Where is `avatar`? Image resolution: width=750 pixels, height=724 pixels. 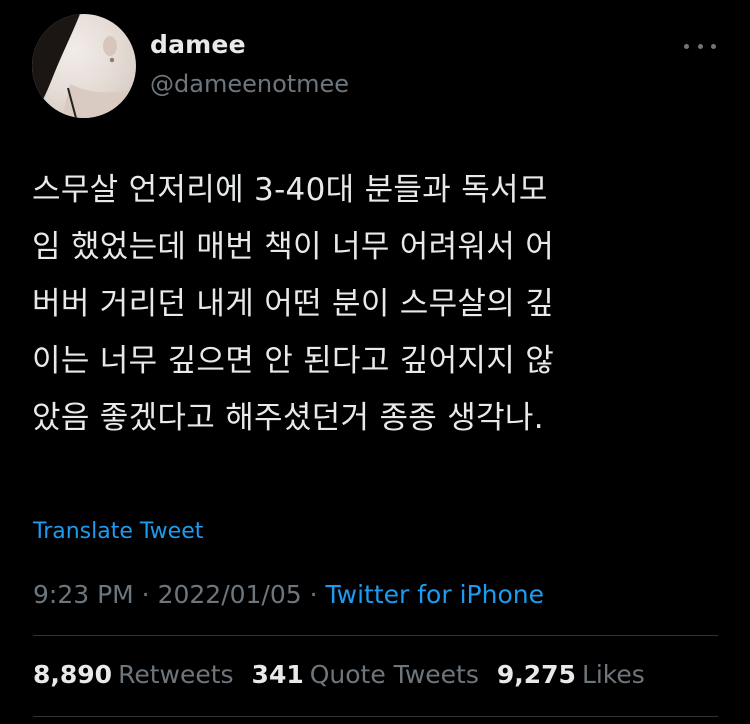 avatar is located at coordinates (84, 66).